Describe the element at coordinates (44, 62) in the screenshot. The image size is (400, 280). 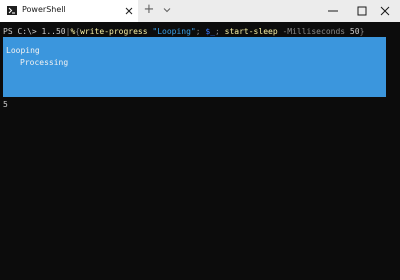
I see `progress-status: Processing` at that location.